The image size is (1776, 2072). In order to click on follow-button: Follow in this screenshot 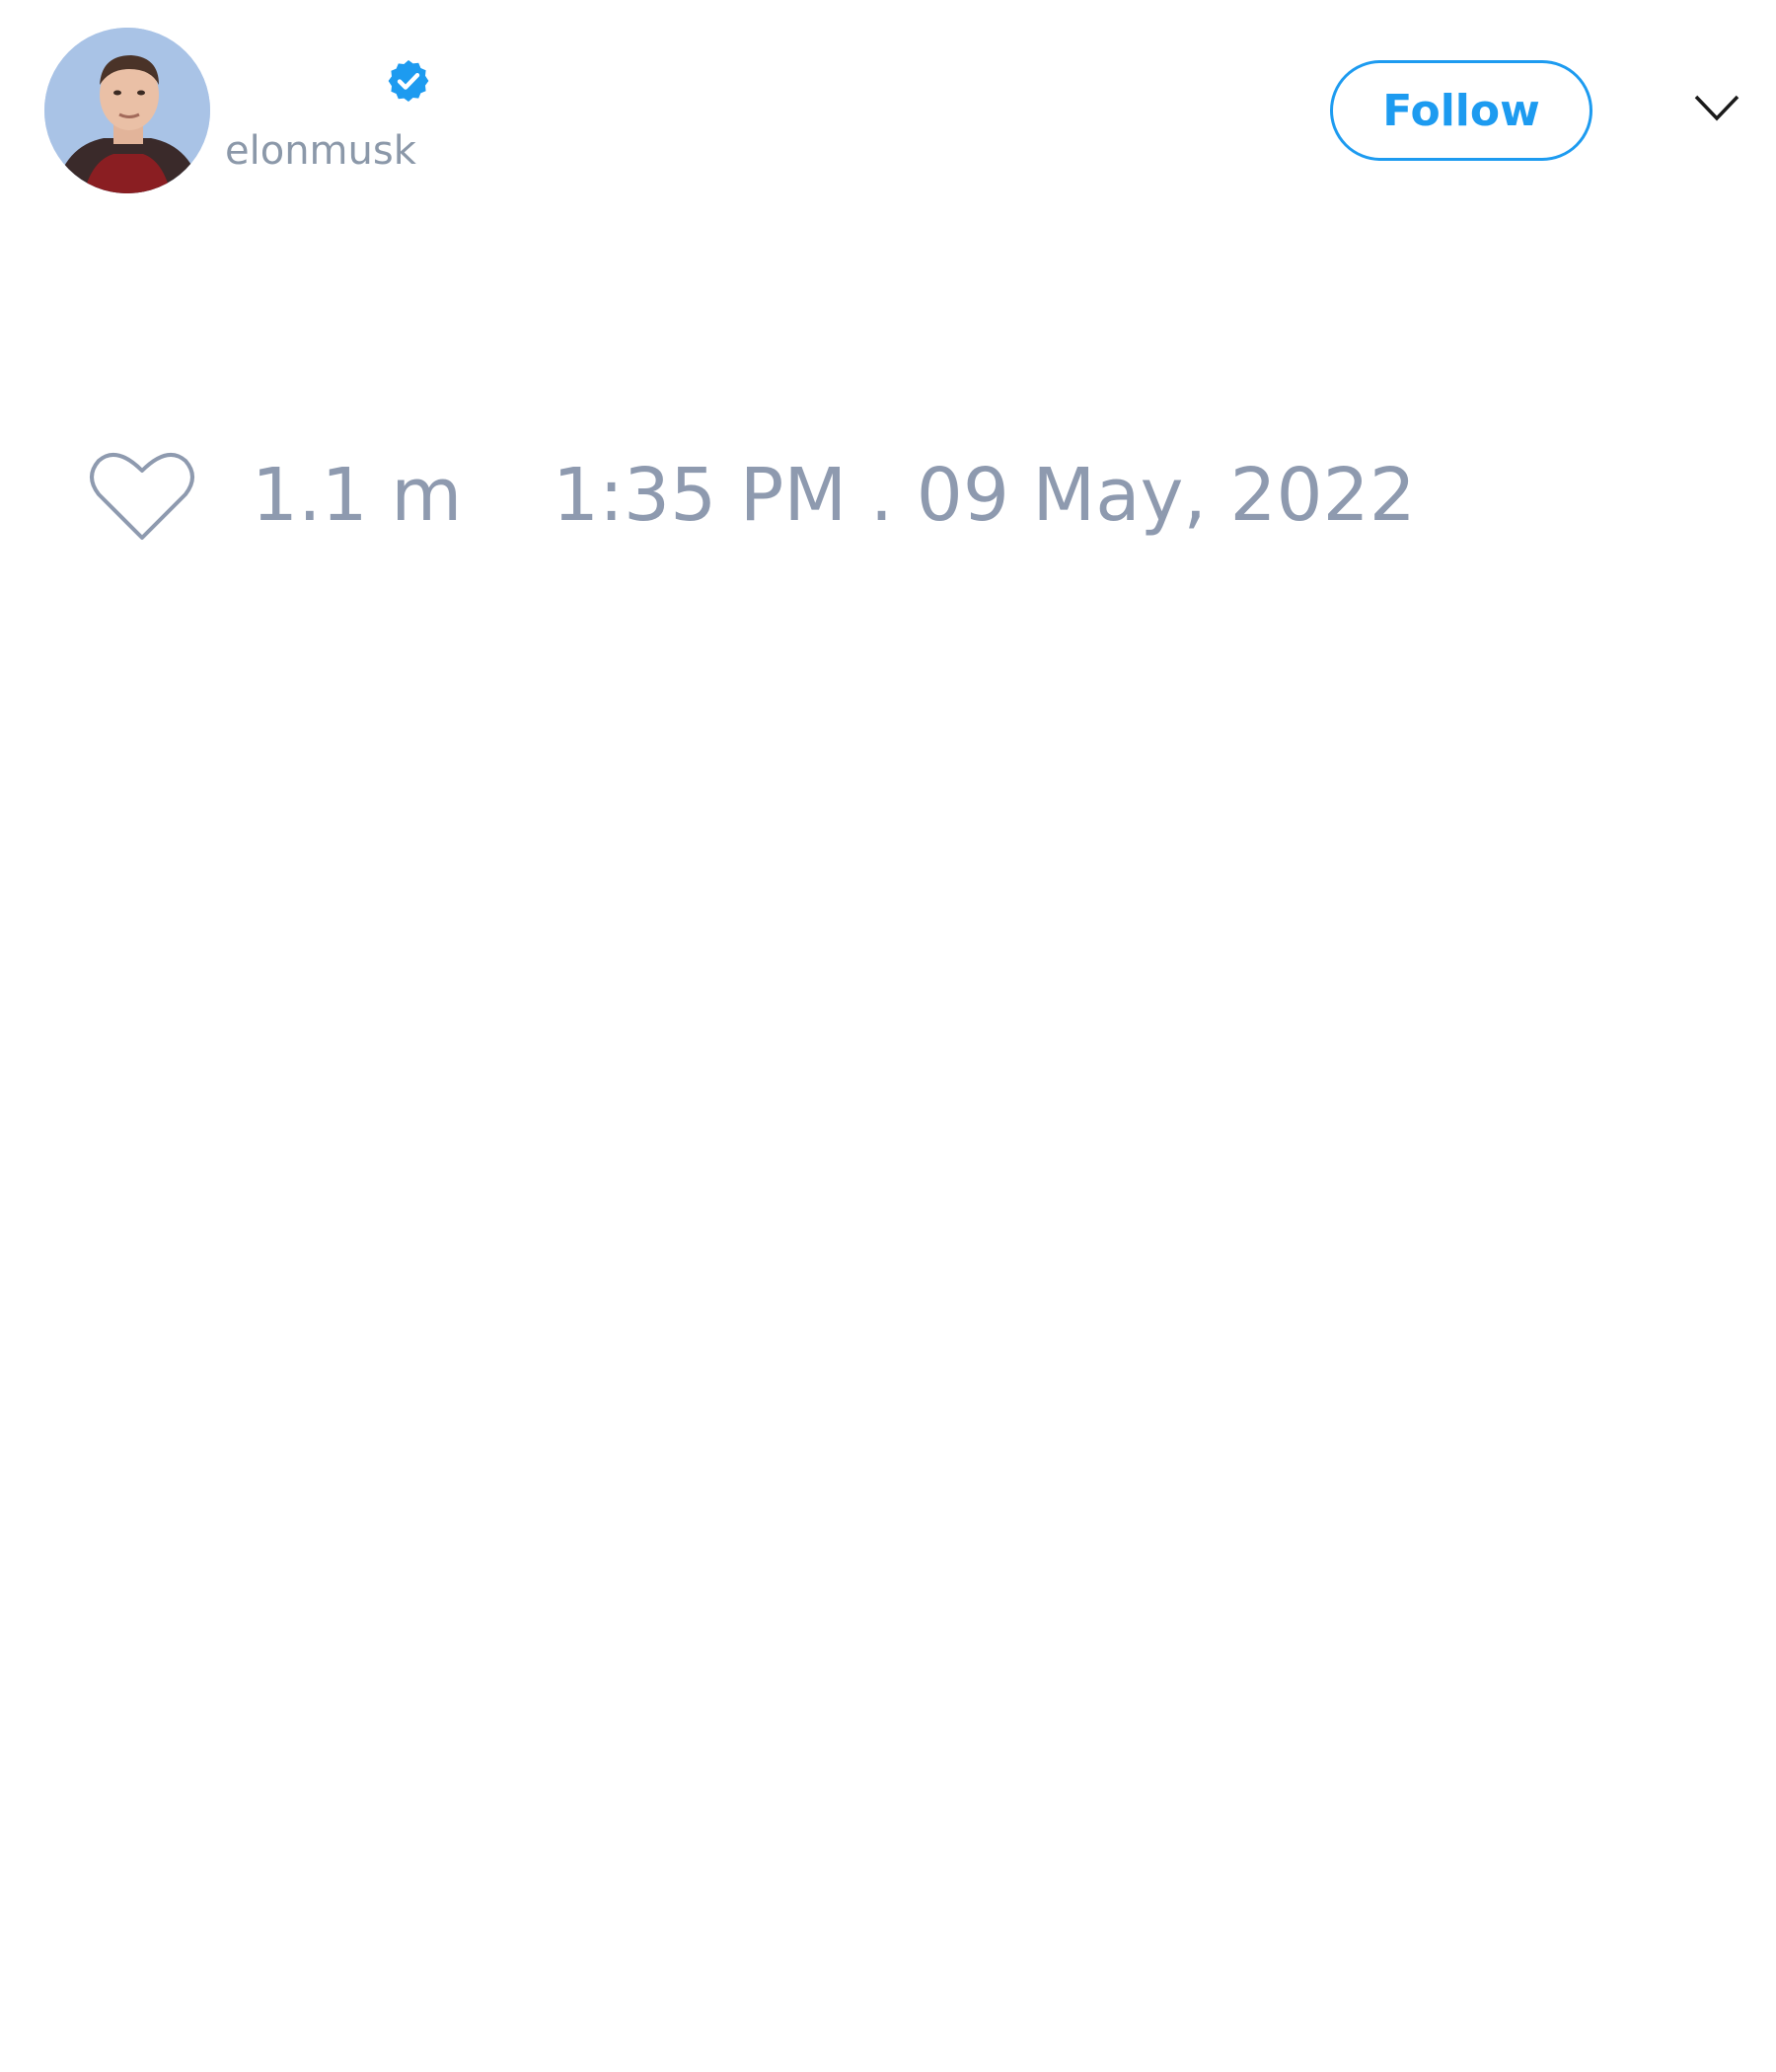, I will do `click(1461, 111)`.